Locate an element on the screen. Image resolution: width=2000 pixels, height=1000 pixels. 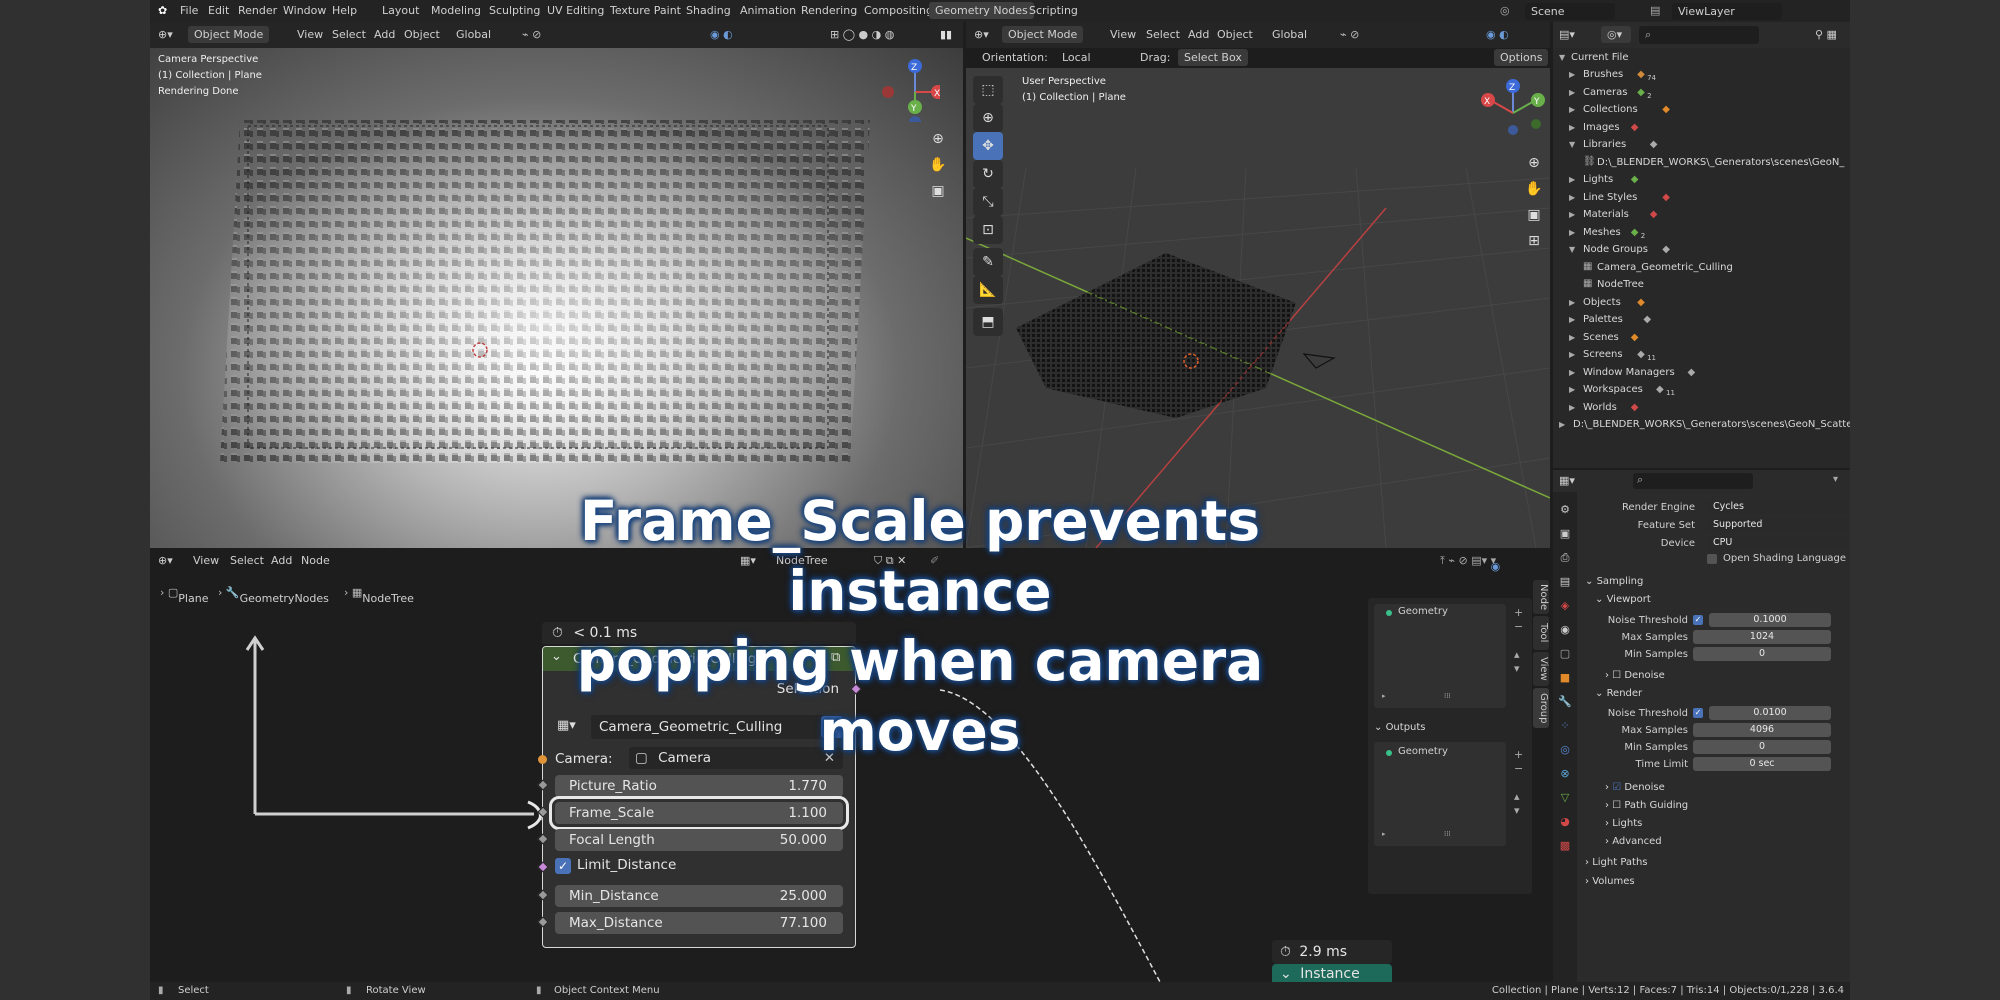
outliner-type-icon: ▤▾ is located at coordinates (1567, 34).